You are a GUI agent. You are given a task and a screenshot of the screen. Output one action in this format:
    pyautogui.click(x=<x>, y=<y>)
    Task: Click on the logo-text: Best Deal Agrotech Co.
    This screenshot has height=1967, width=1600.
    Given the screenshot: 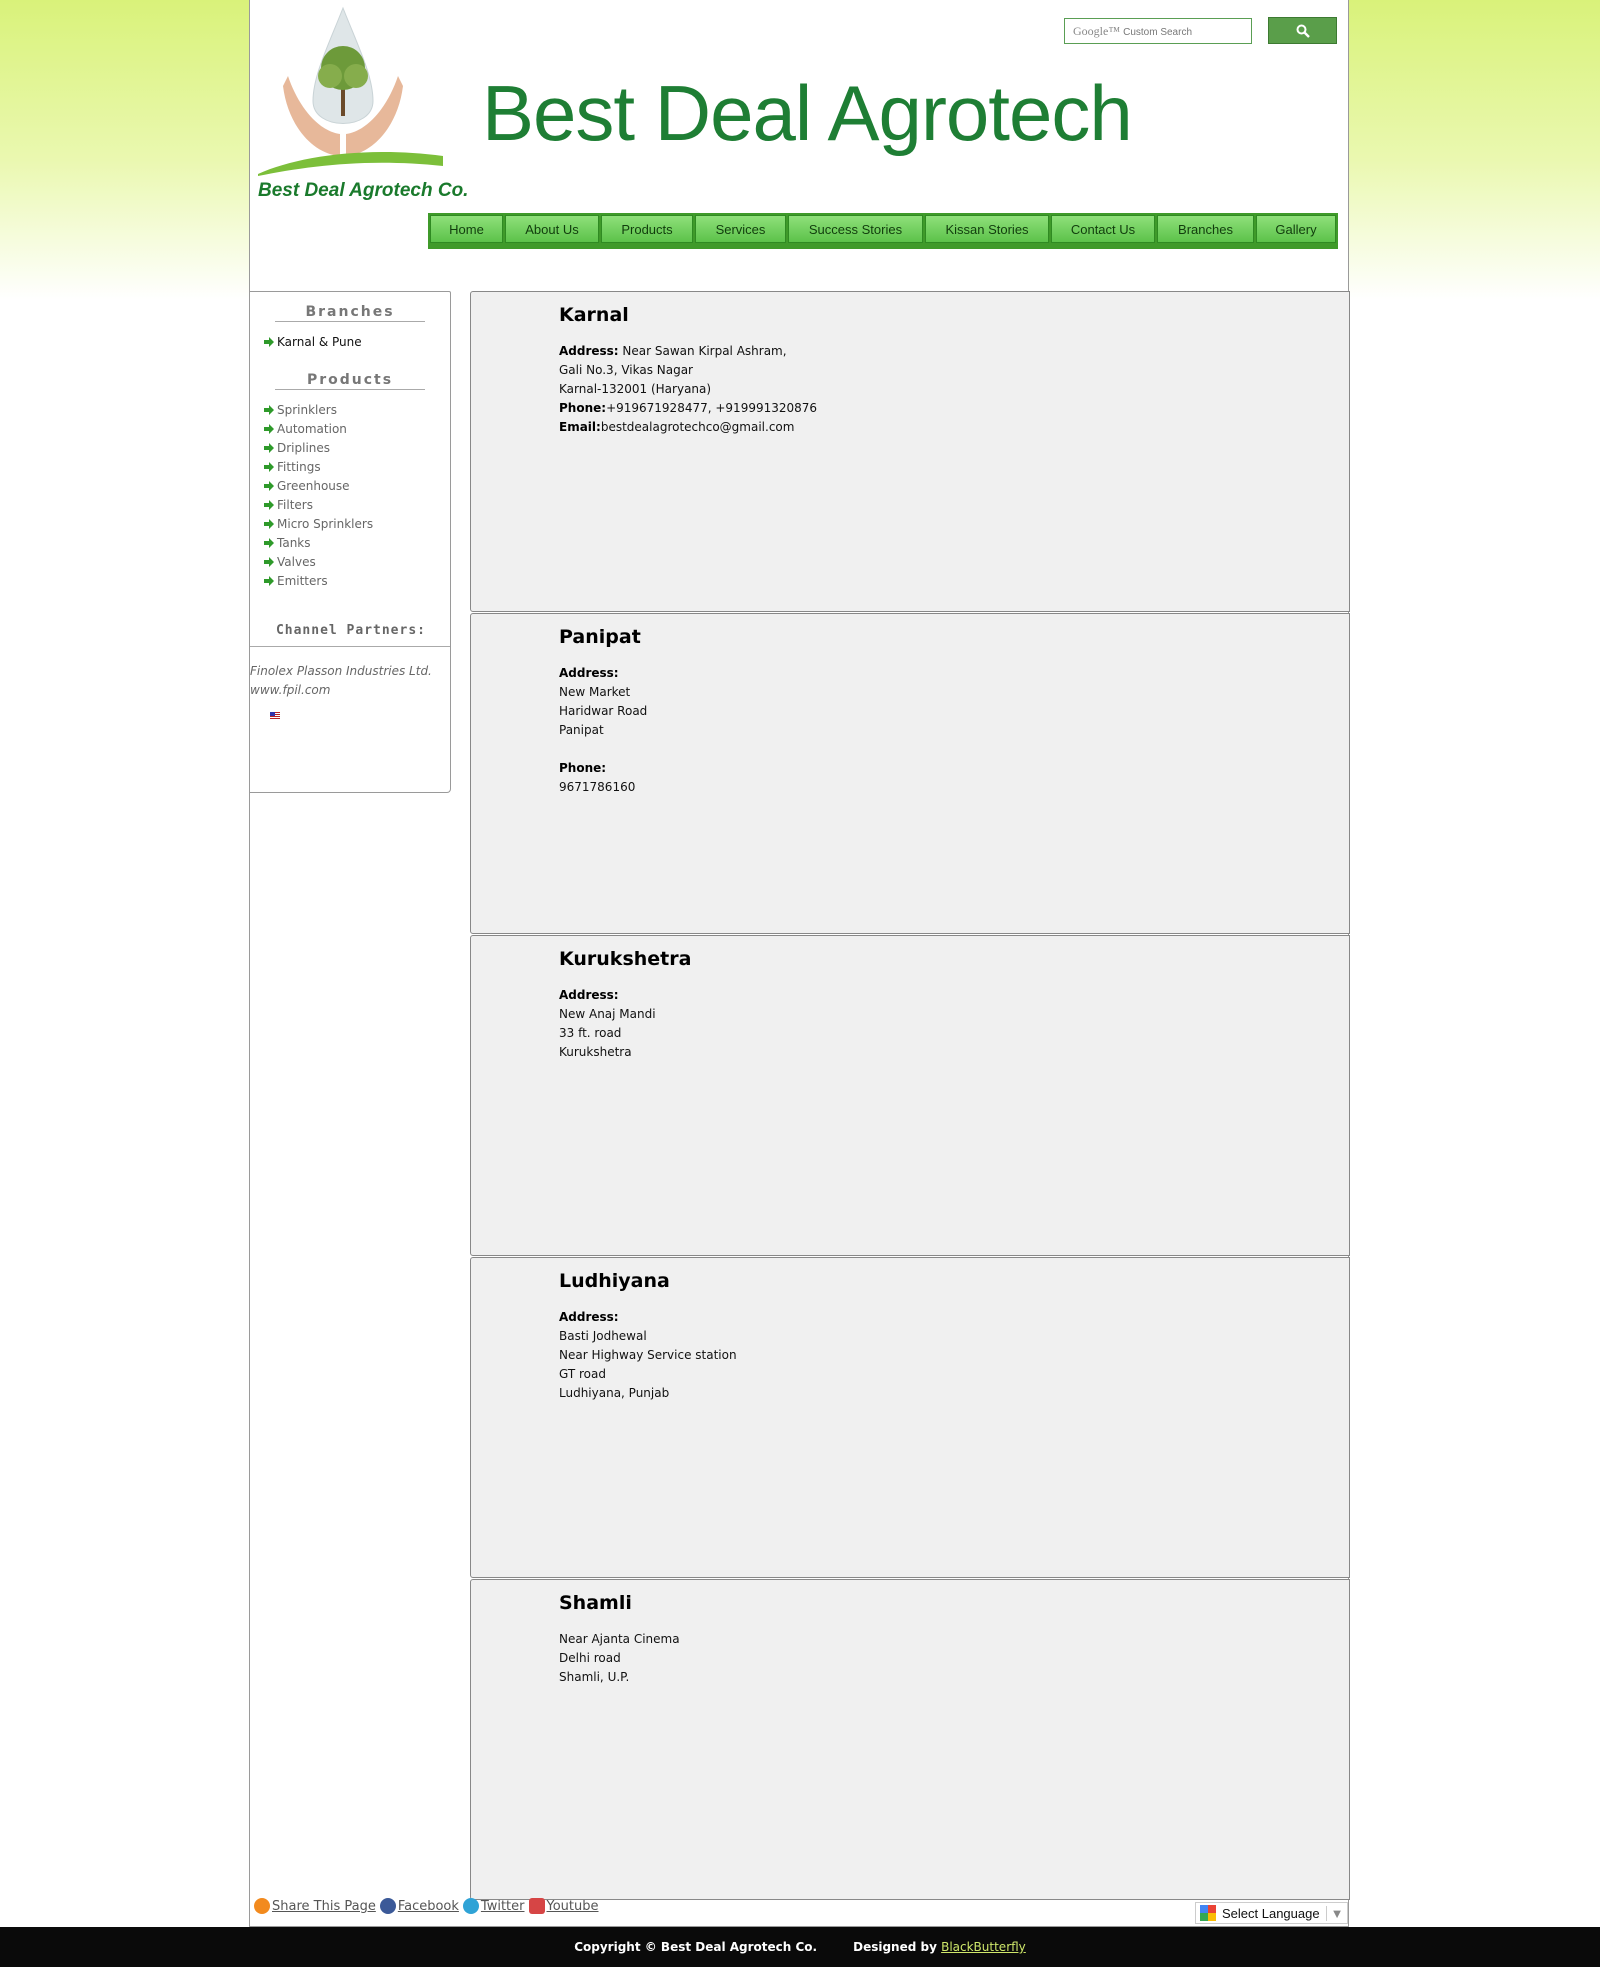 What is the action you would take?
    pyautogui.click(x=363, y=190)
    